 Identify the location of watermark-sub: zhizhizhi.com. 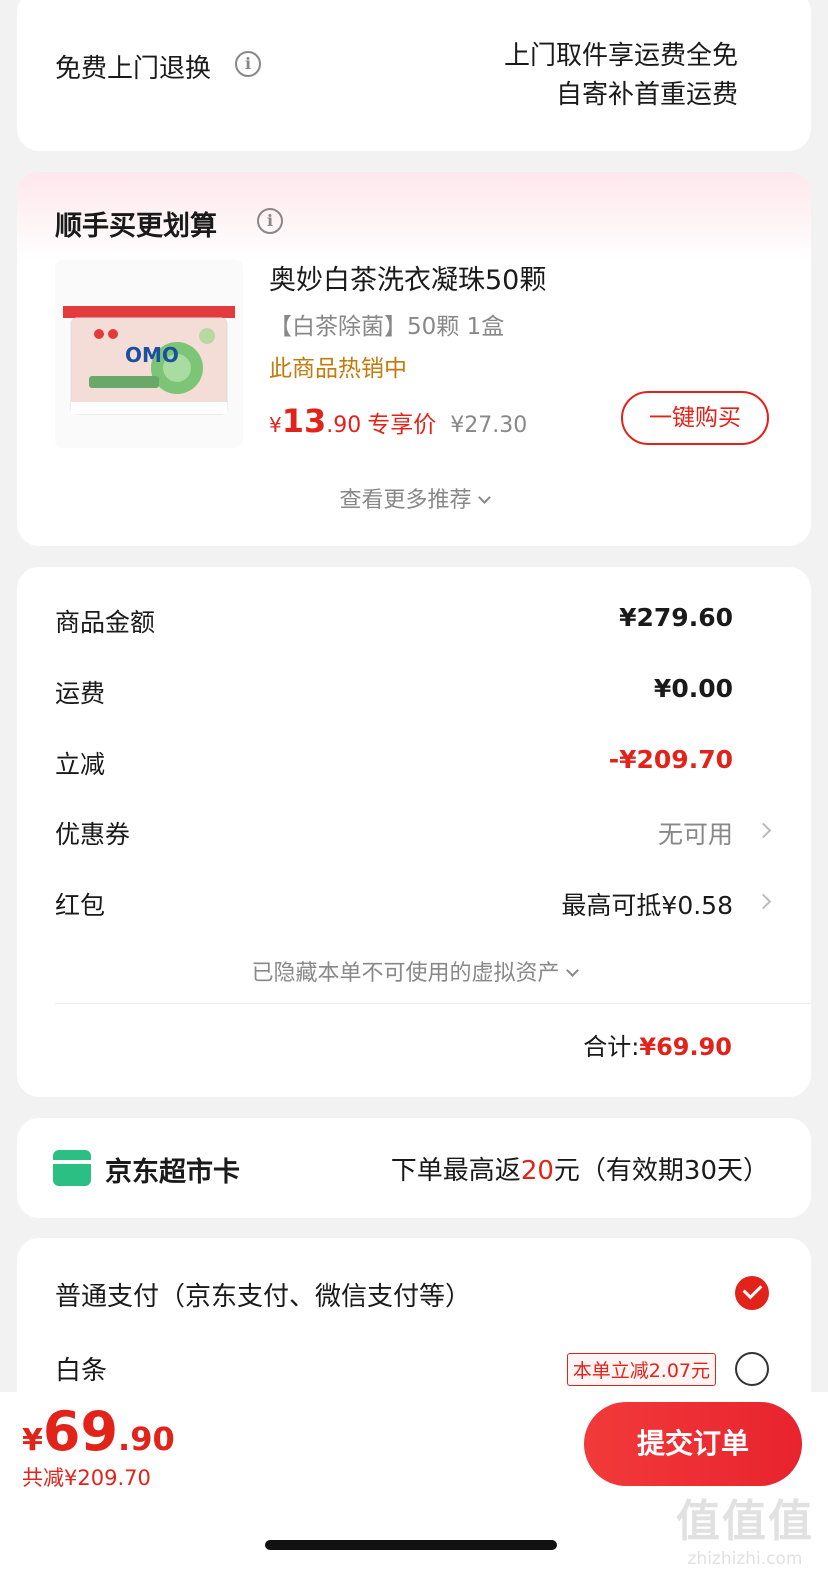
(745, 1559).